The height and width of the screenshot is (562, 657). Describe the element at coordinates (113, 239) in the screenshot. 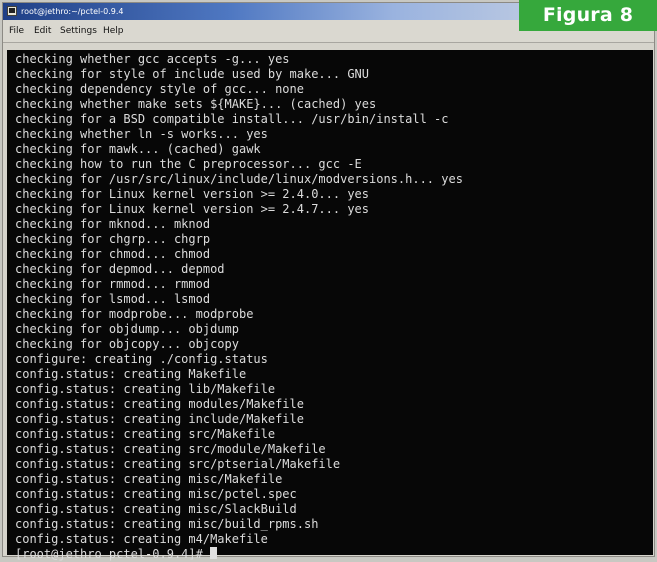

I see `output-line: checking for chgrp... chgrp` at that location.